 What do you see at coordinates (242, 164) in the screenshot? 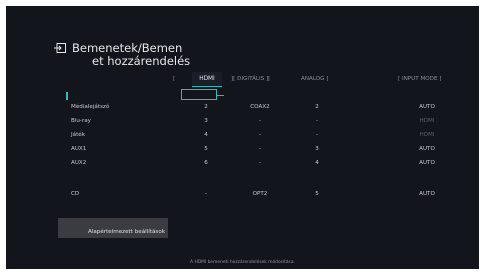
I see `table-row: AUX2 6 - 4 AUTO` at bounding box center [242, 164].